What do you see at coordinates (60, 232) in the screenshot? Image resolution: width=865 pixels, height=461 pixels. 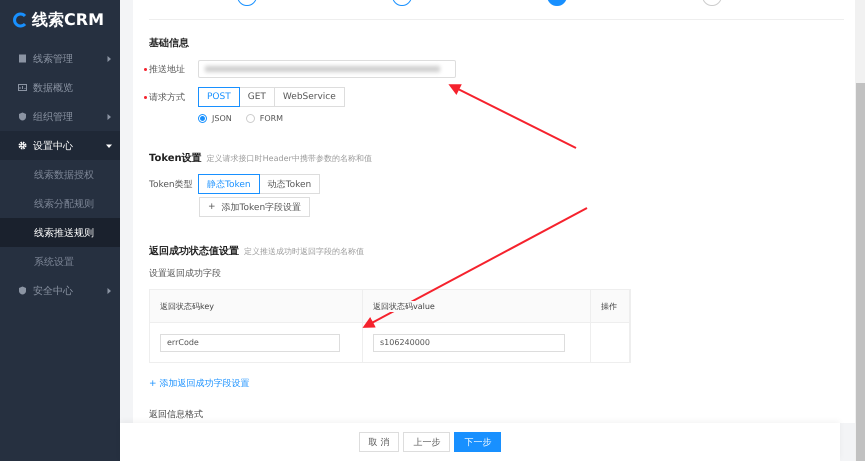 I see `submenu-item: 线索推送规则` at bounding box center [60, 232].